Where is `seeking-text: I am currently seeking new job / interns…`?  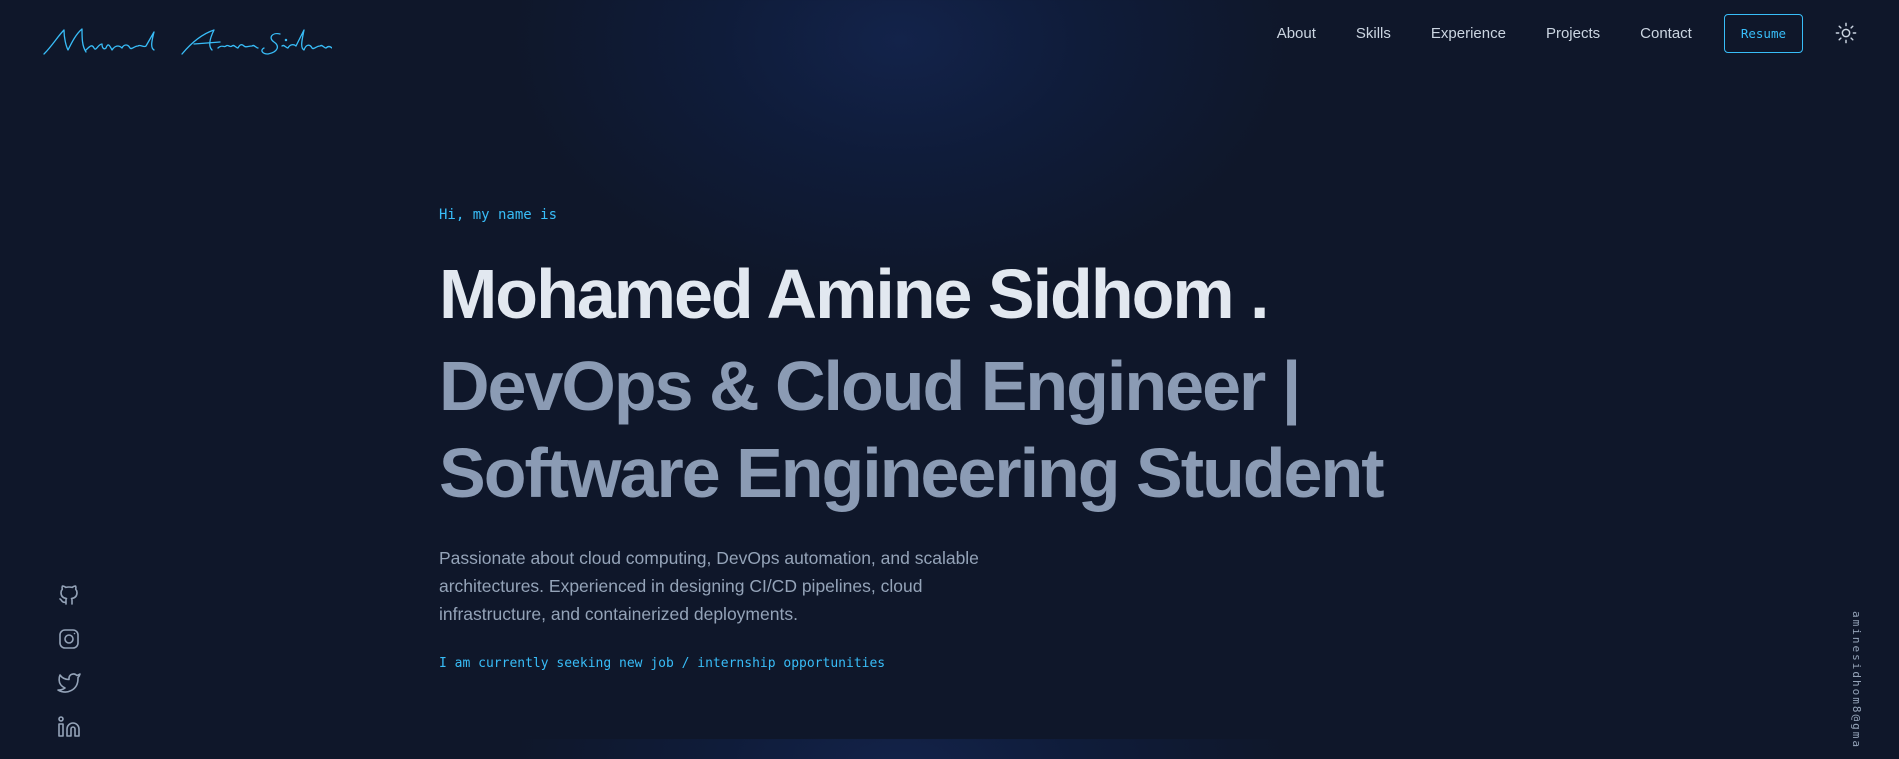 seeking-text: I am currently seeking new job / interns… is located at coordinates (662, 663).